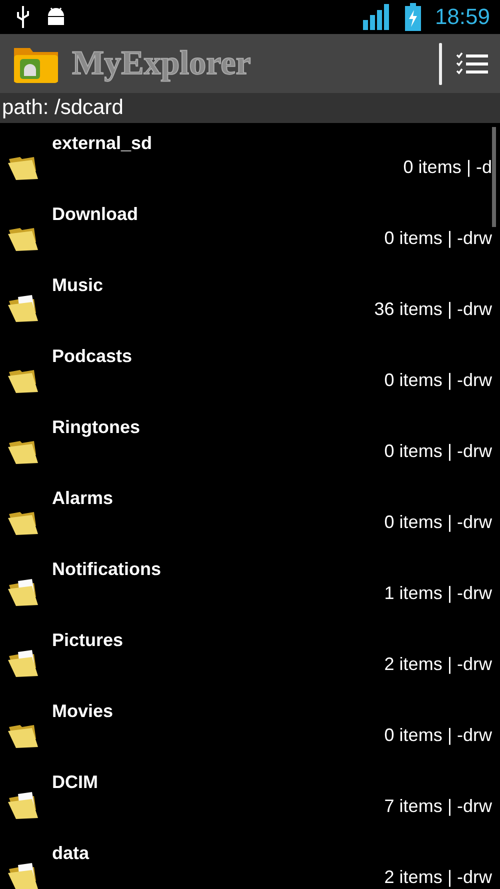 The image size is (500, 889). I want to click on folder-name: Music, so click(78, 285).